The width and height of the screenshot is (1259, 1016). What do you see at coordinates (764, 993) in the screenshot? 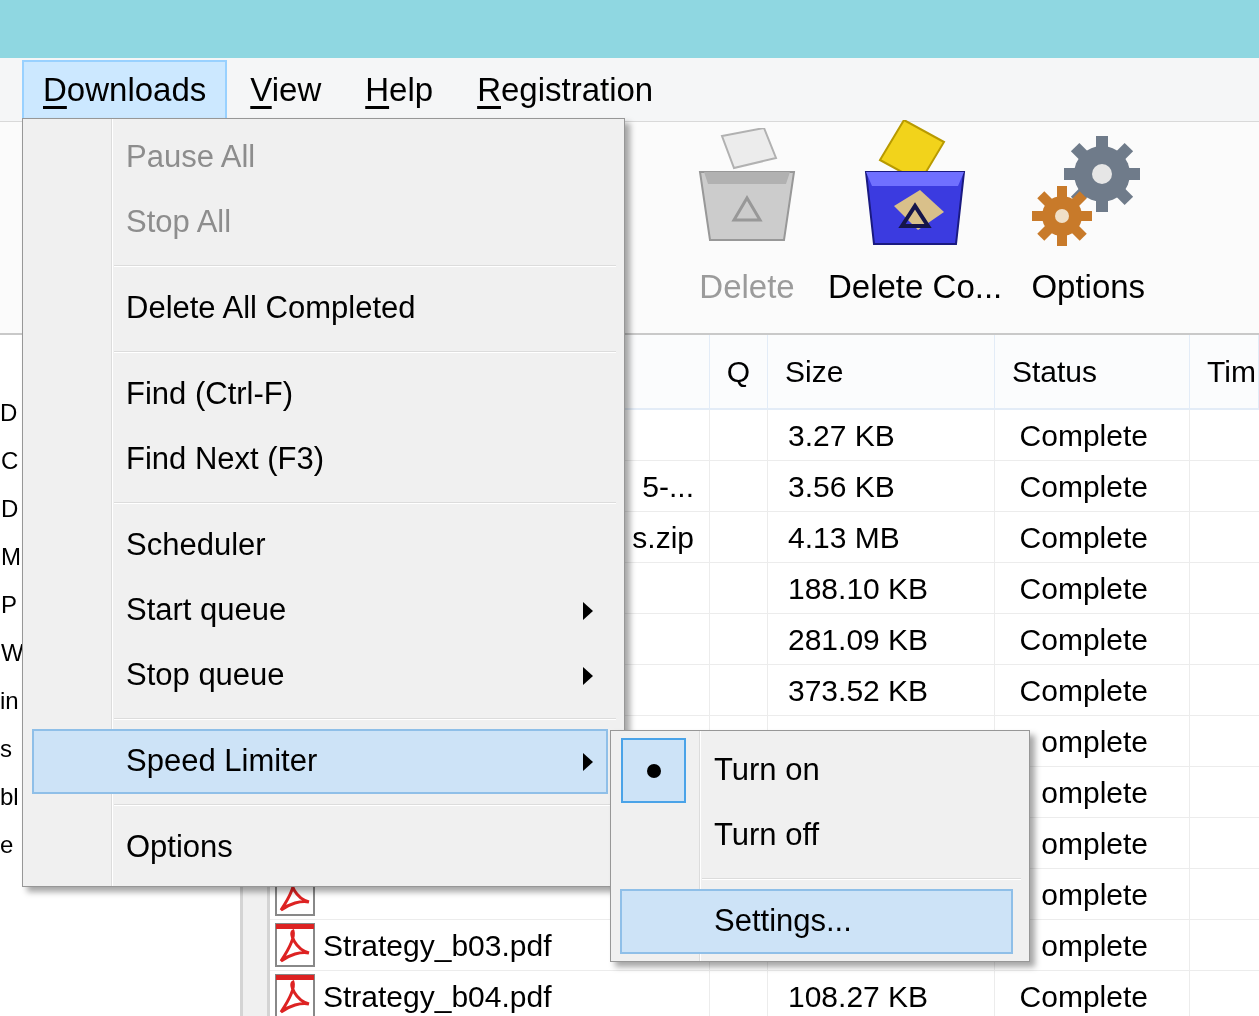
I see `table-row: Strategy_b04.pdf 108.27 KB Complete` at bounding box center [764, 993].